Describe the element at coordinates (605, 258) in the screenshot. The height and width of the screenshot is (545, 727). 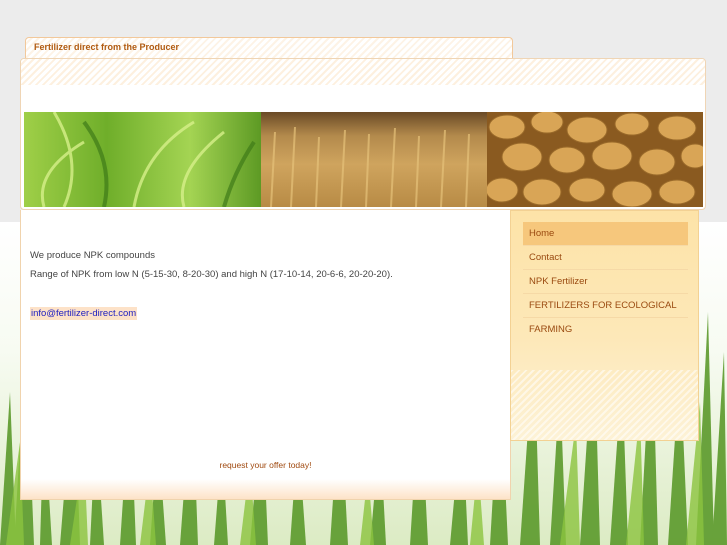
I see `nav-item-contact: Contact` at that location.